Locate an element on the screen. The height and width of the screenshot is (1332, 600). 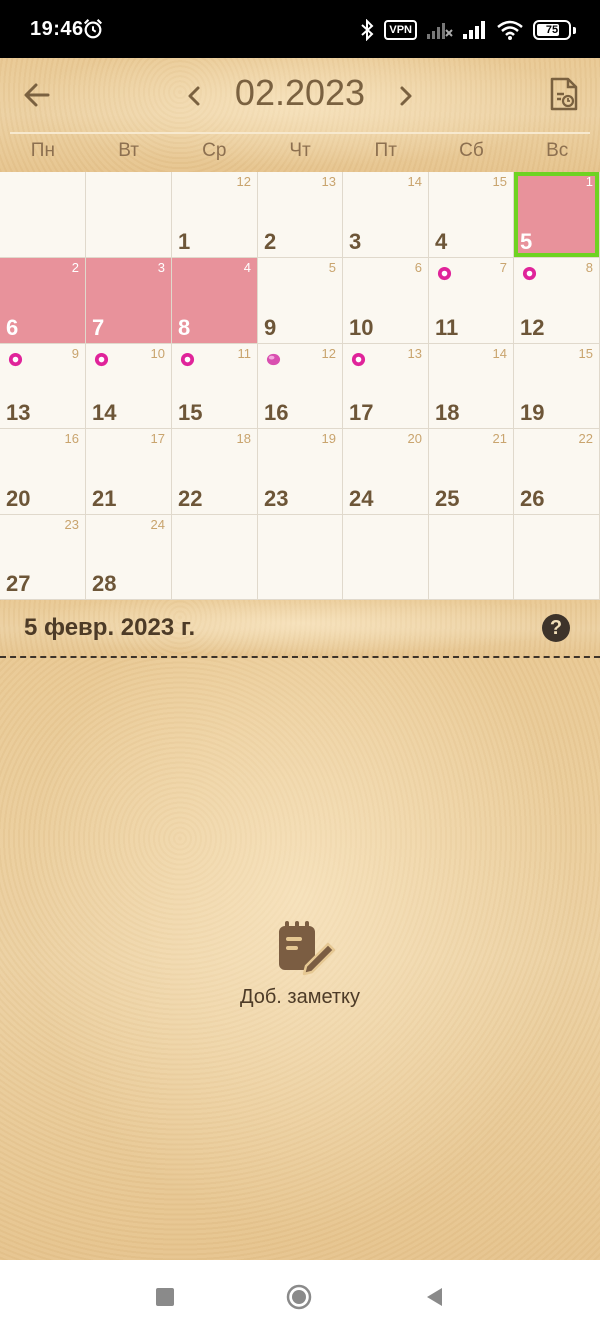
day-cell: 24 28 is located at coordinates (129, 557).